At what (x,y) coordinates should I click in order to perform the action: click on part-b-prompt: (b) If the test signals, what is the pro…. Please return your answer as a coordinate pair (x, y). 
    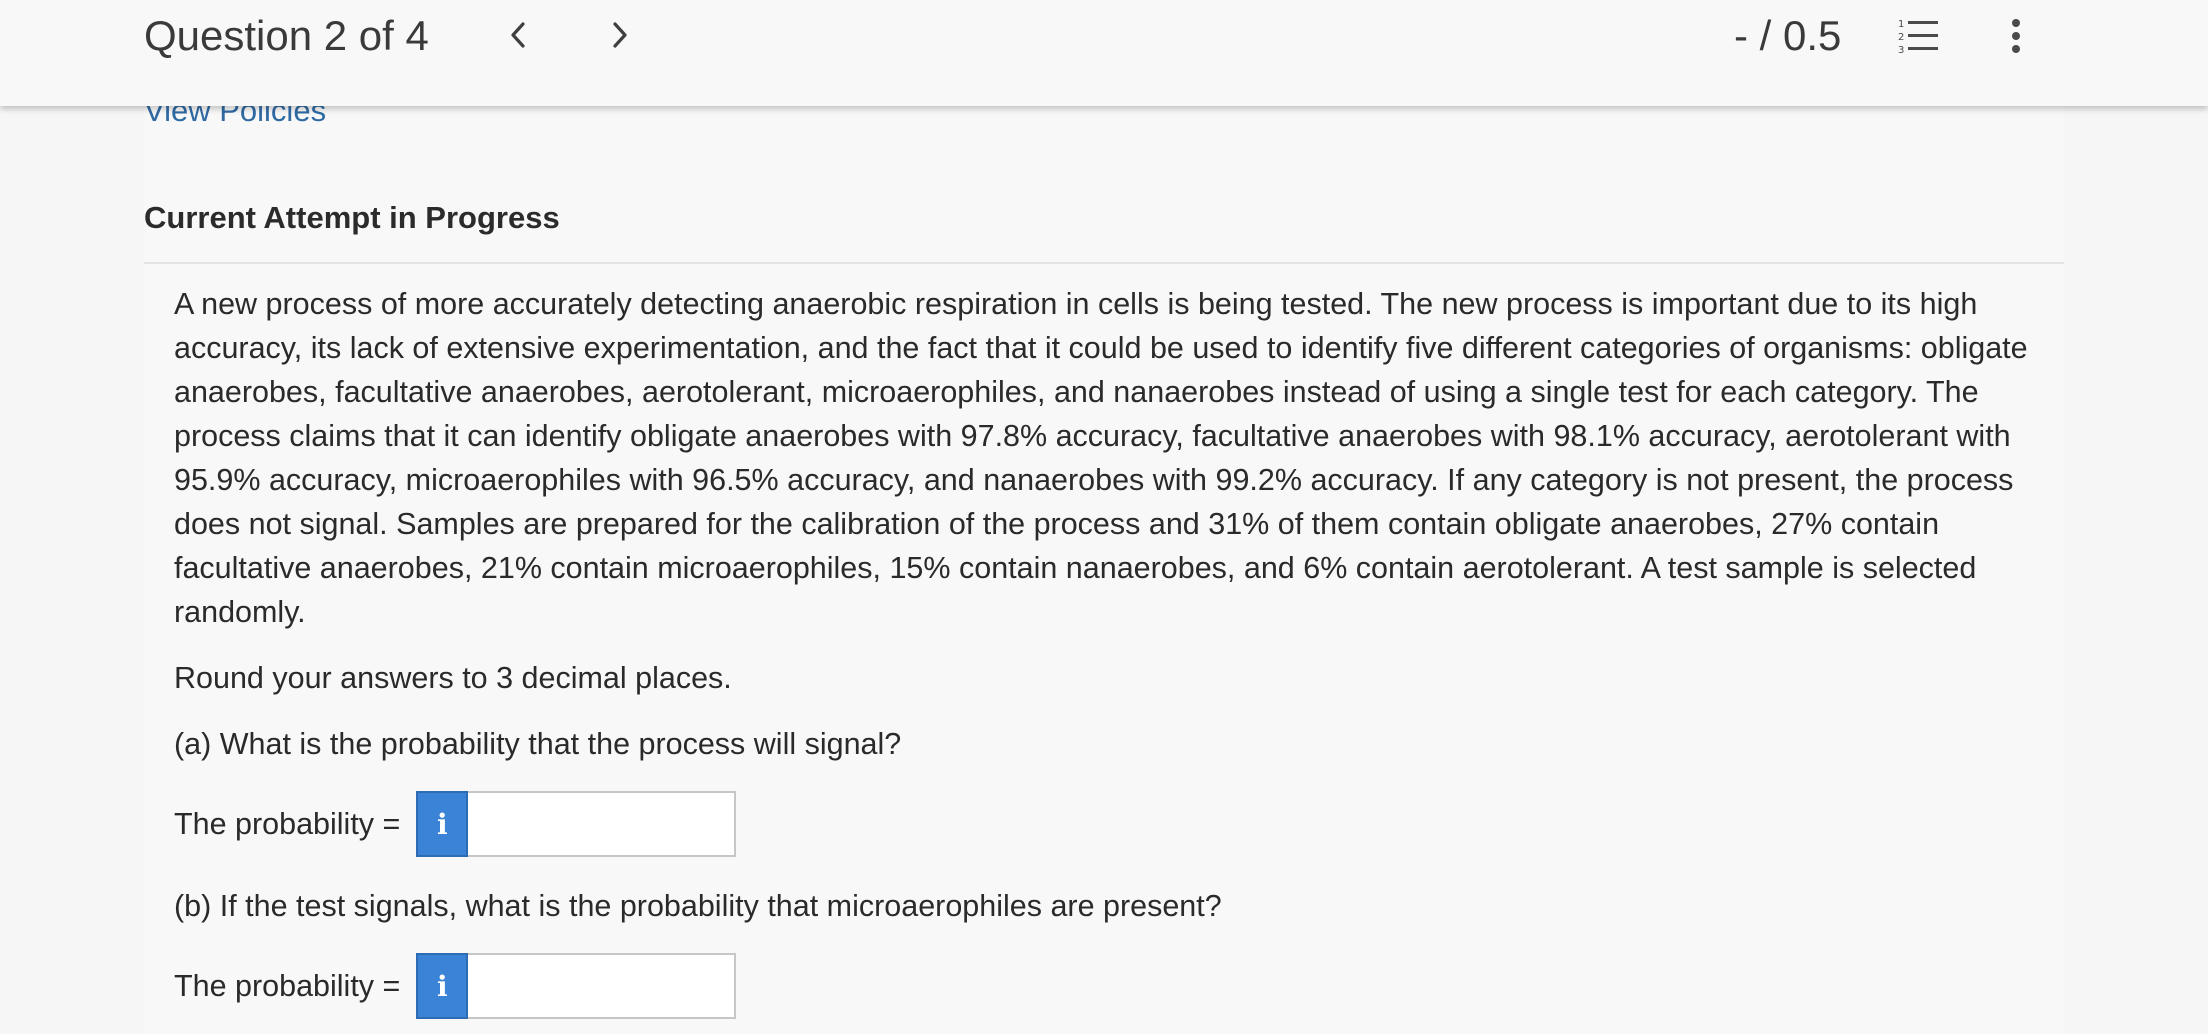
    Looking at the image, I should click on (698, 906).